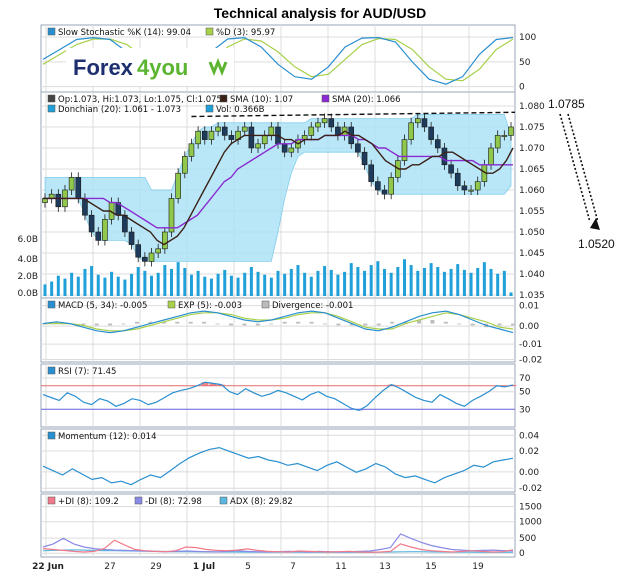 Image resolution: width=640 pixels, height=581 pixels. Describe the element at coordinates (430, 567) in the screenshot. I see `x-tick-label: 15` at that location.